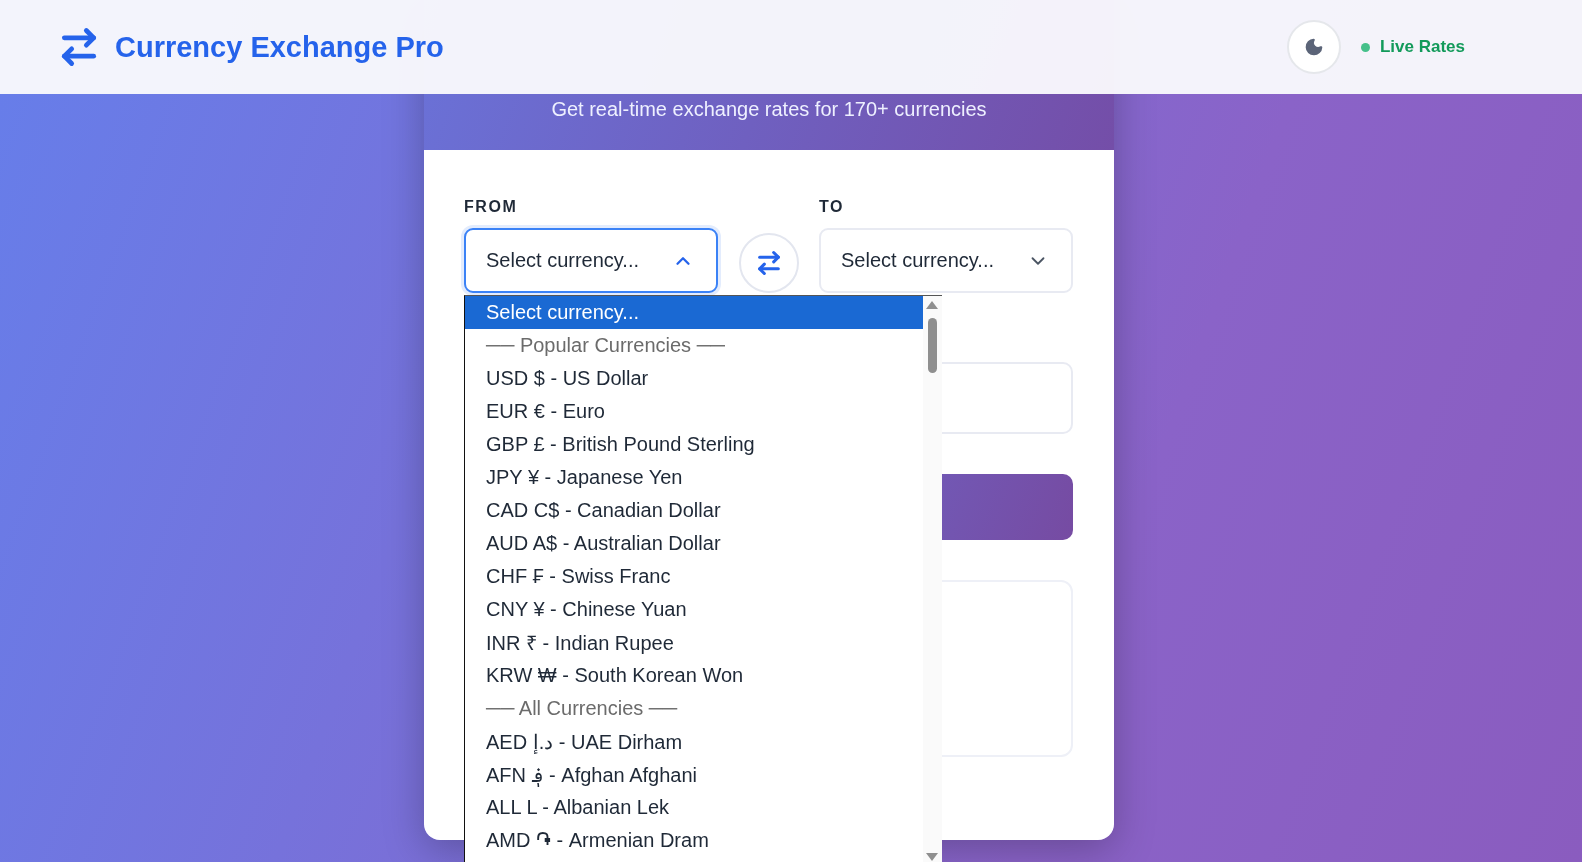 The image size is (1582, 862). I want to click on hero-subtitle: Get real-time exchange rates for 170+ currencies, so click(769, 109).